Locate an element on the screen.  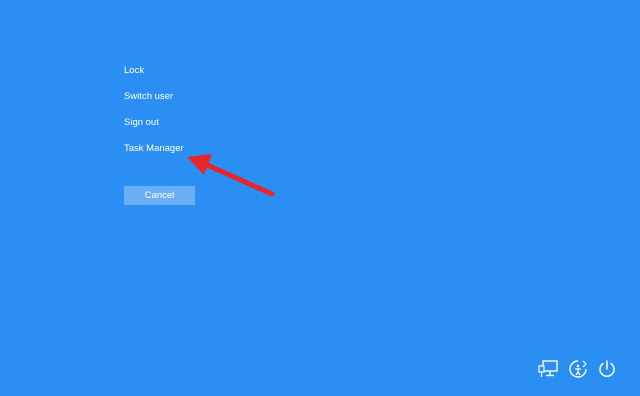
network-icon is located at coordinates (549, 369).